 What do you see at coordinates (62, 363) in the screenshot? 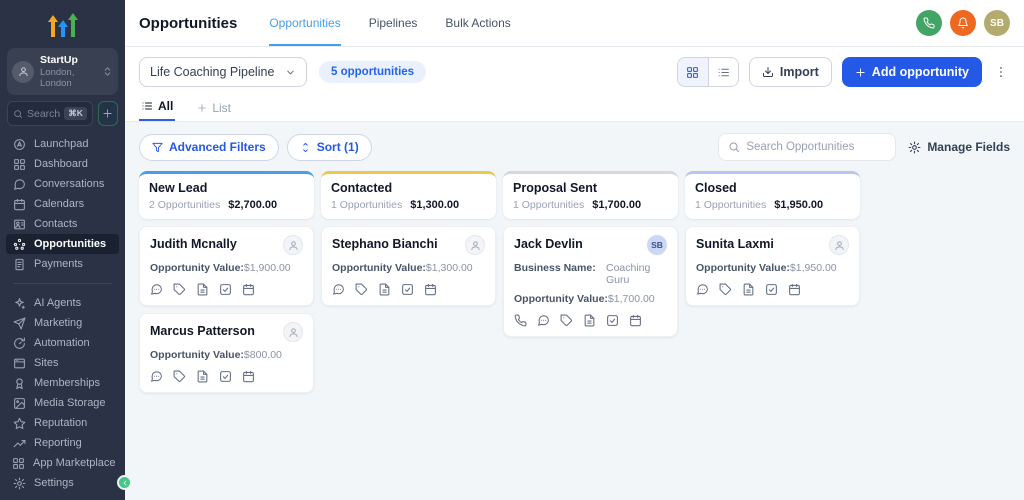
I see `sidebar-item-sites: Sites` at bounding box center [62, 363].